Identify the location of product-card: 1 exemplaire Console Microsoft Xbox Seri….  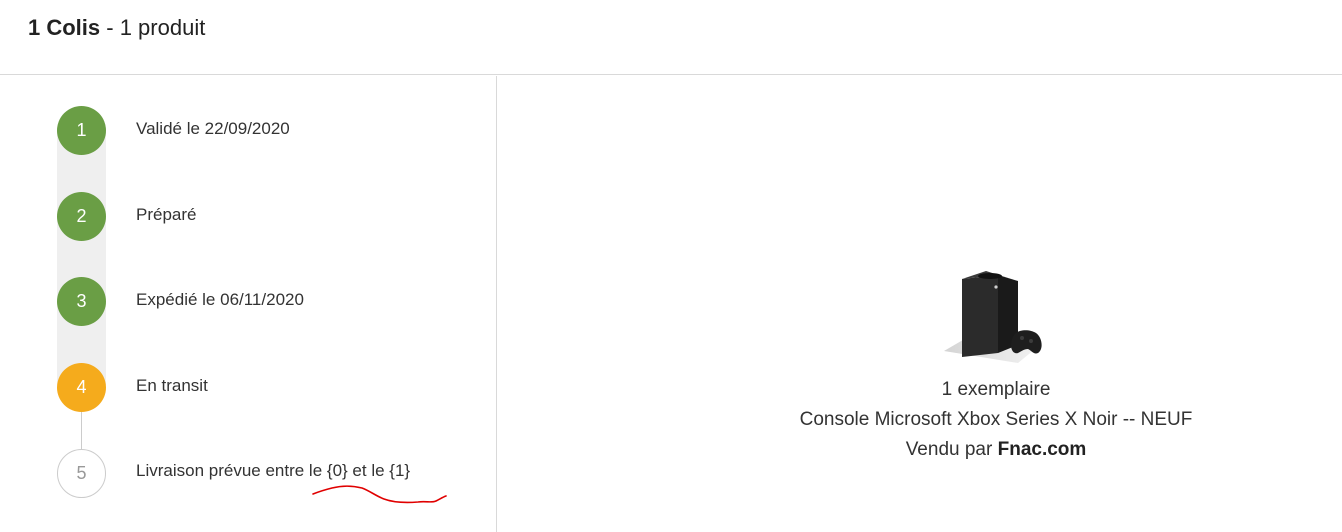
(996, 365).